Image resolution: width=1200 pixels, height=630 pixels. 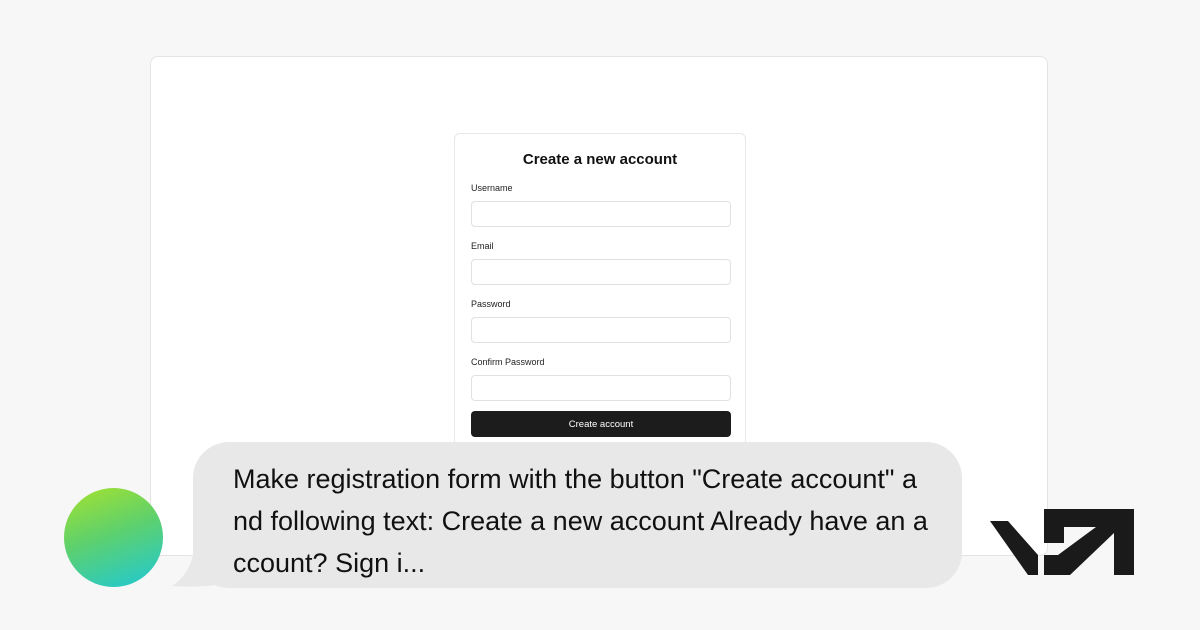 What do you see at coordinates (601, 214) in the screenshot?
I see `username-input` at bounding box center [601, 214].